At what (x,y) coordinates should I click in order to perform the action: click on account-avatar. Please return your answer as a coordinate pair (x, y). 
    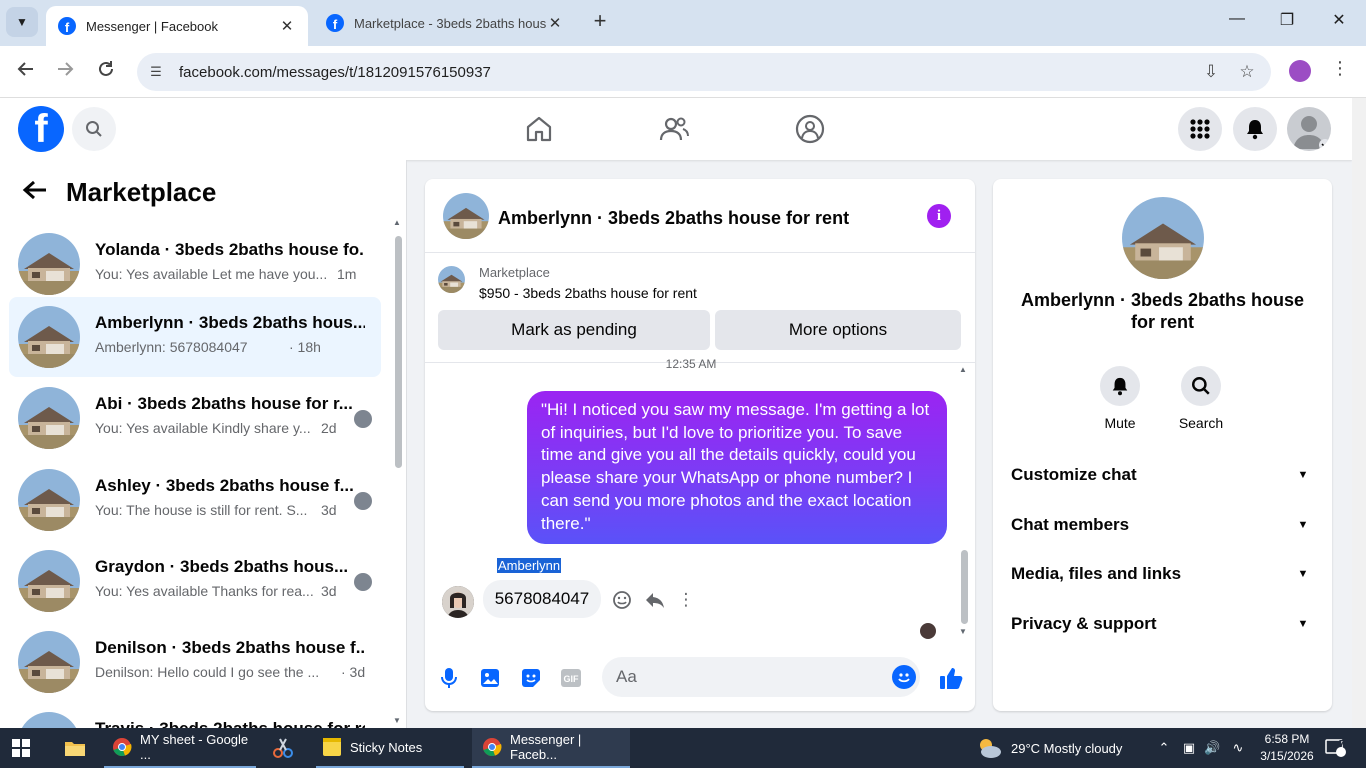
    Looking at the image, I should click on (1309, 129).